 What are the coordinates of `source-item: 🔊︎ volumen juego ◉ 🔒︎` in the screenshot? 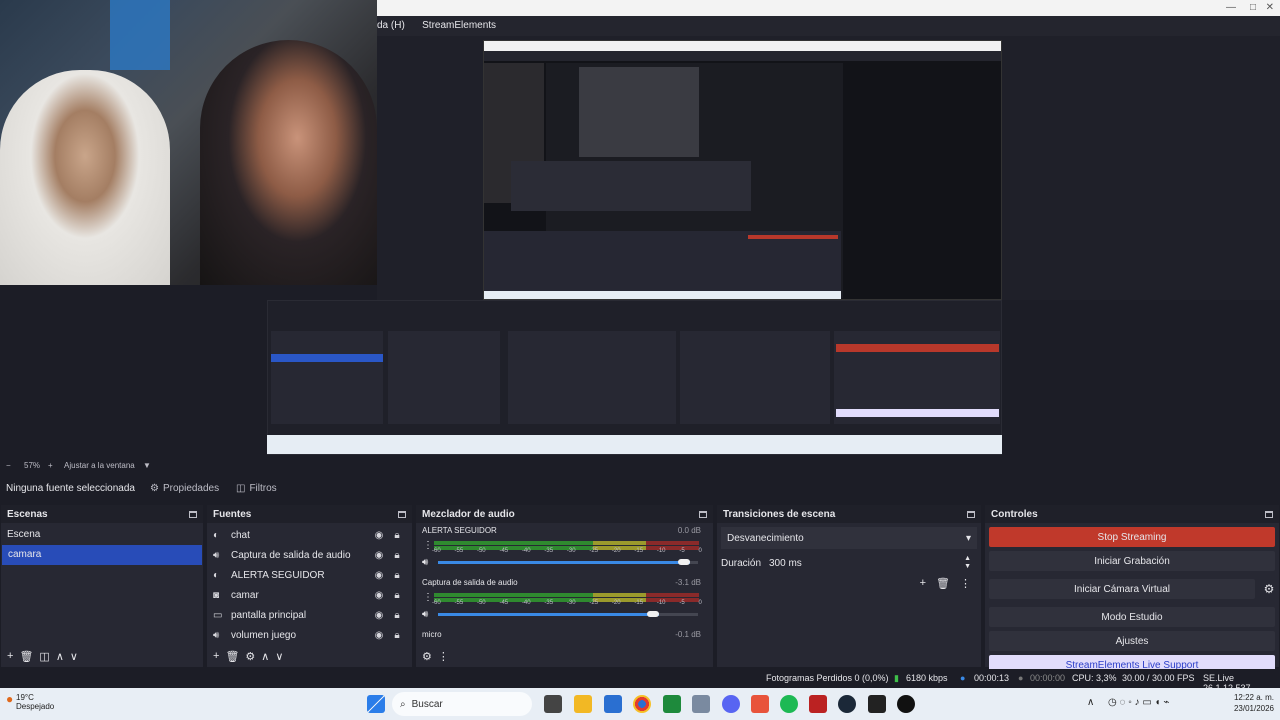 It's located at (309, 635).